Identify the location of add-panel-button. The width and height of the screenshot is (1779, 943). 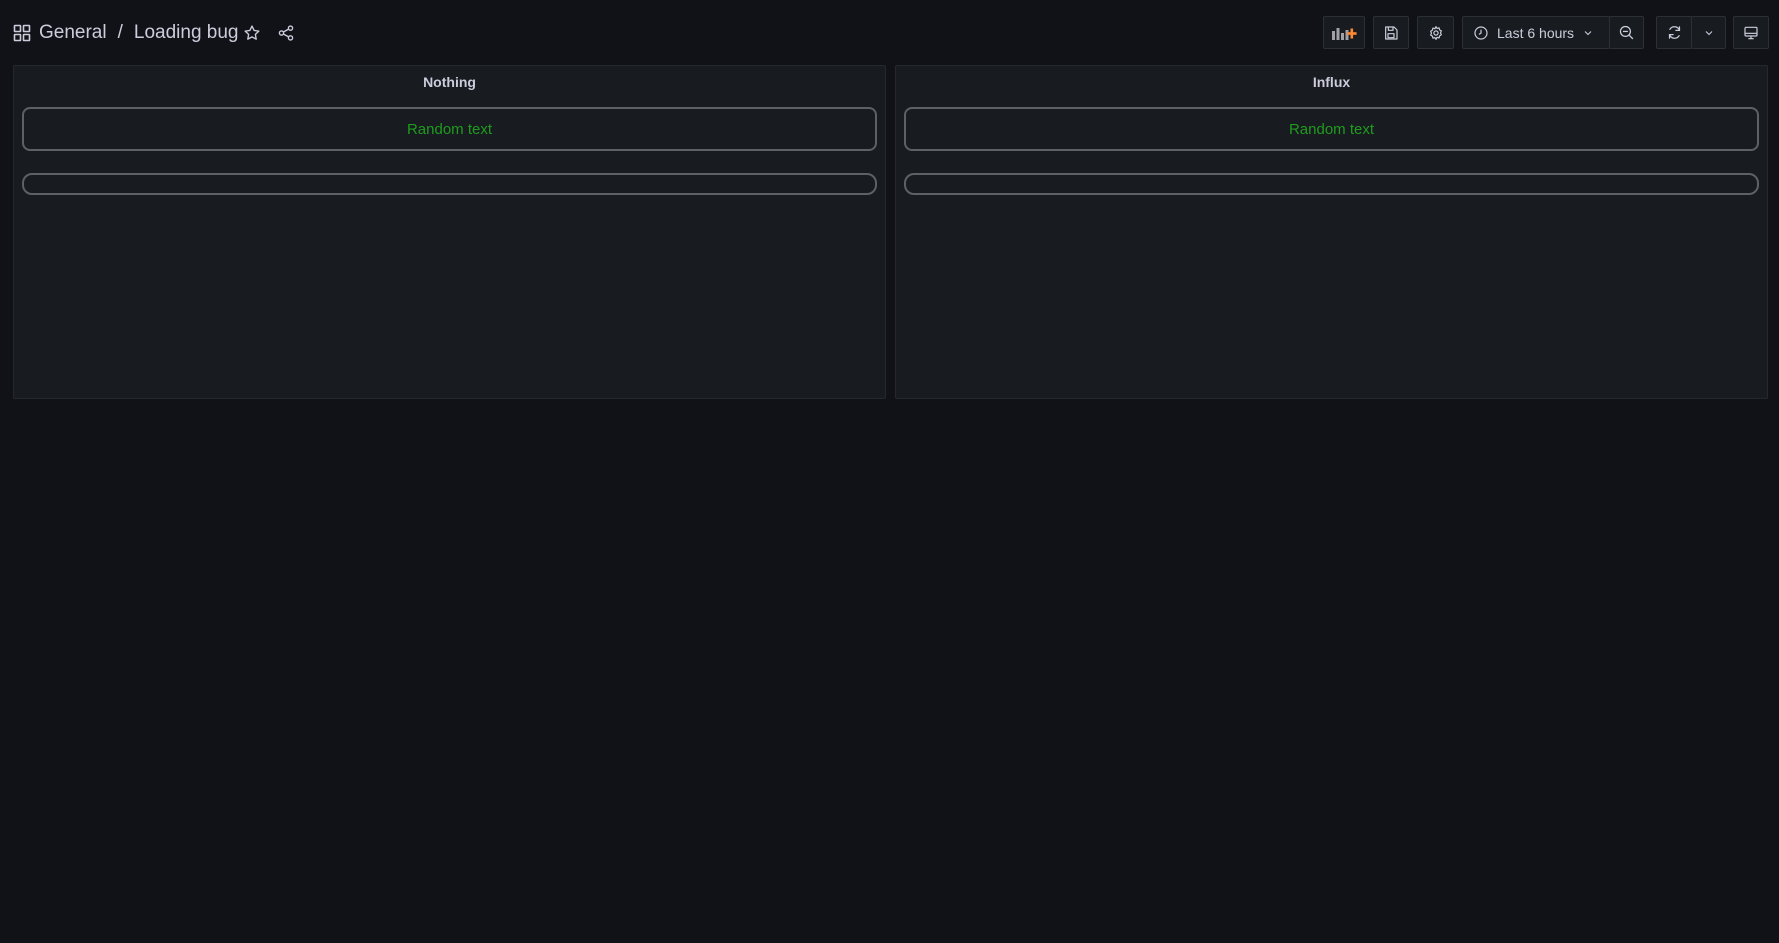
(1344, 32).